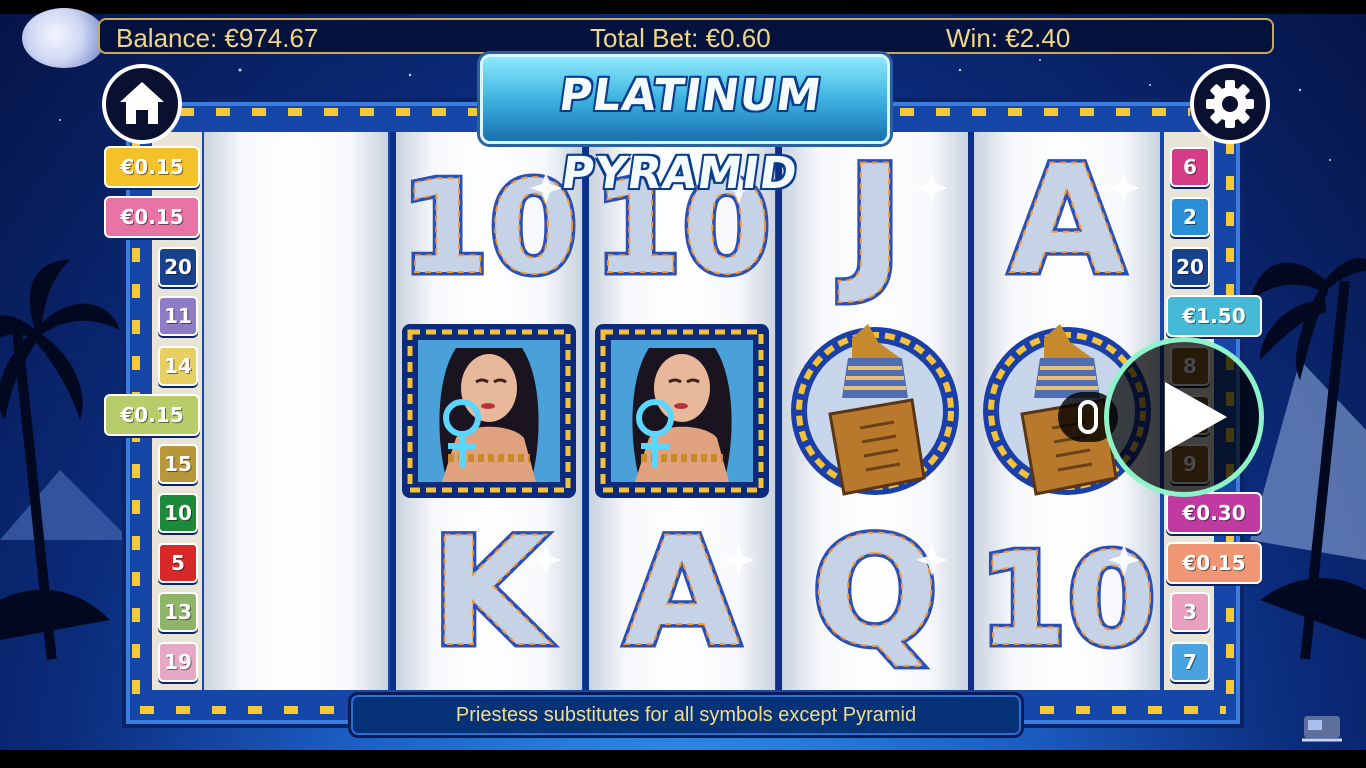 This screenshot has width=1366, height=768. What do you see at coordinates (690, 134) in the screenshot?
I see `game-logo-text: PLATINUM PYRAMID` at bounding box center [690, 134].